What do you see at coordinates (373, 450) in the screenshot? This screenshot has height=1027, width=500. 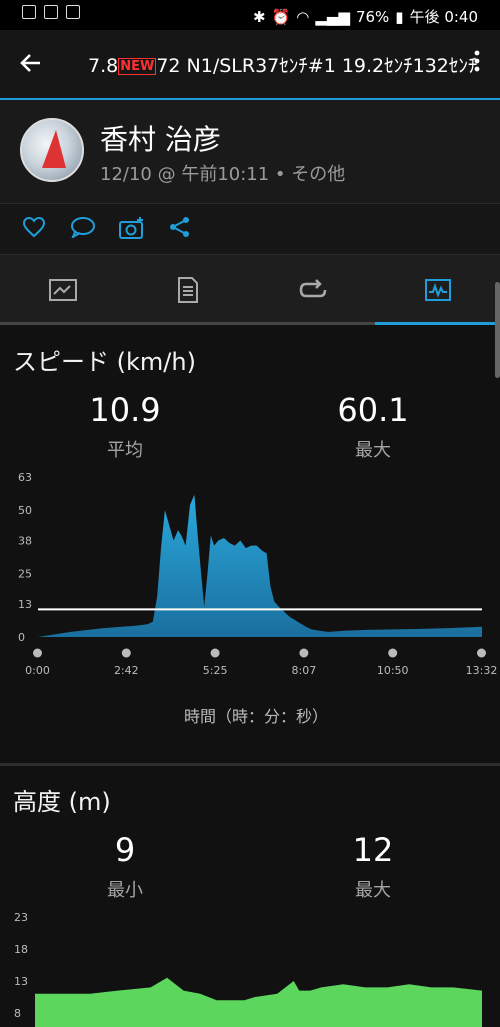 I see `max-speed-label: 最大` at bounding box center [373, 450].